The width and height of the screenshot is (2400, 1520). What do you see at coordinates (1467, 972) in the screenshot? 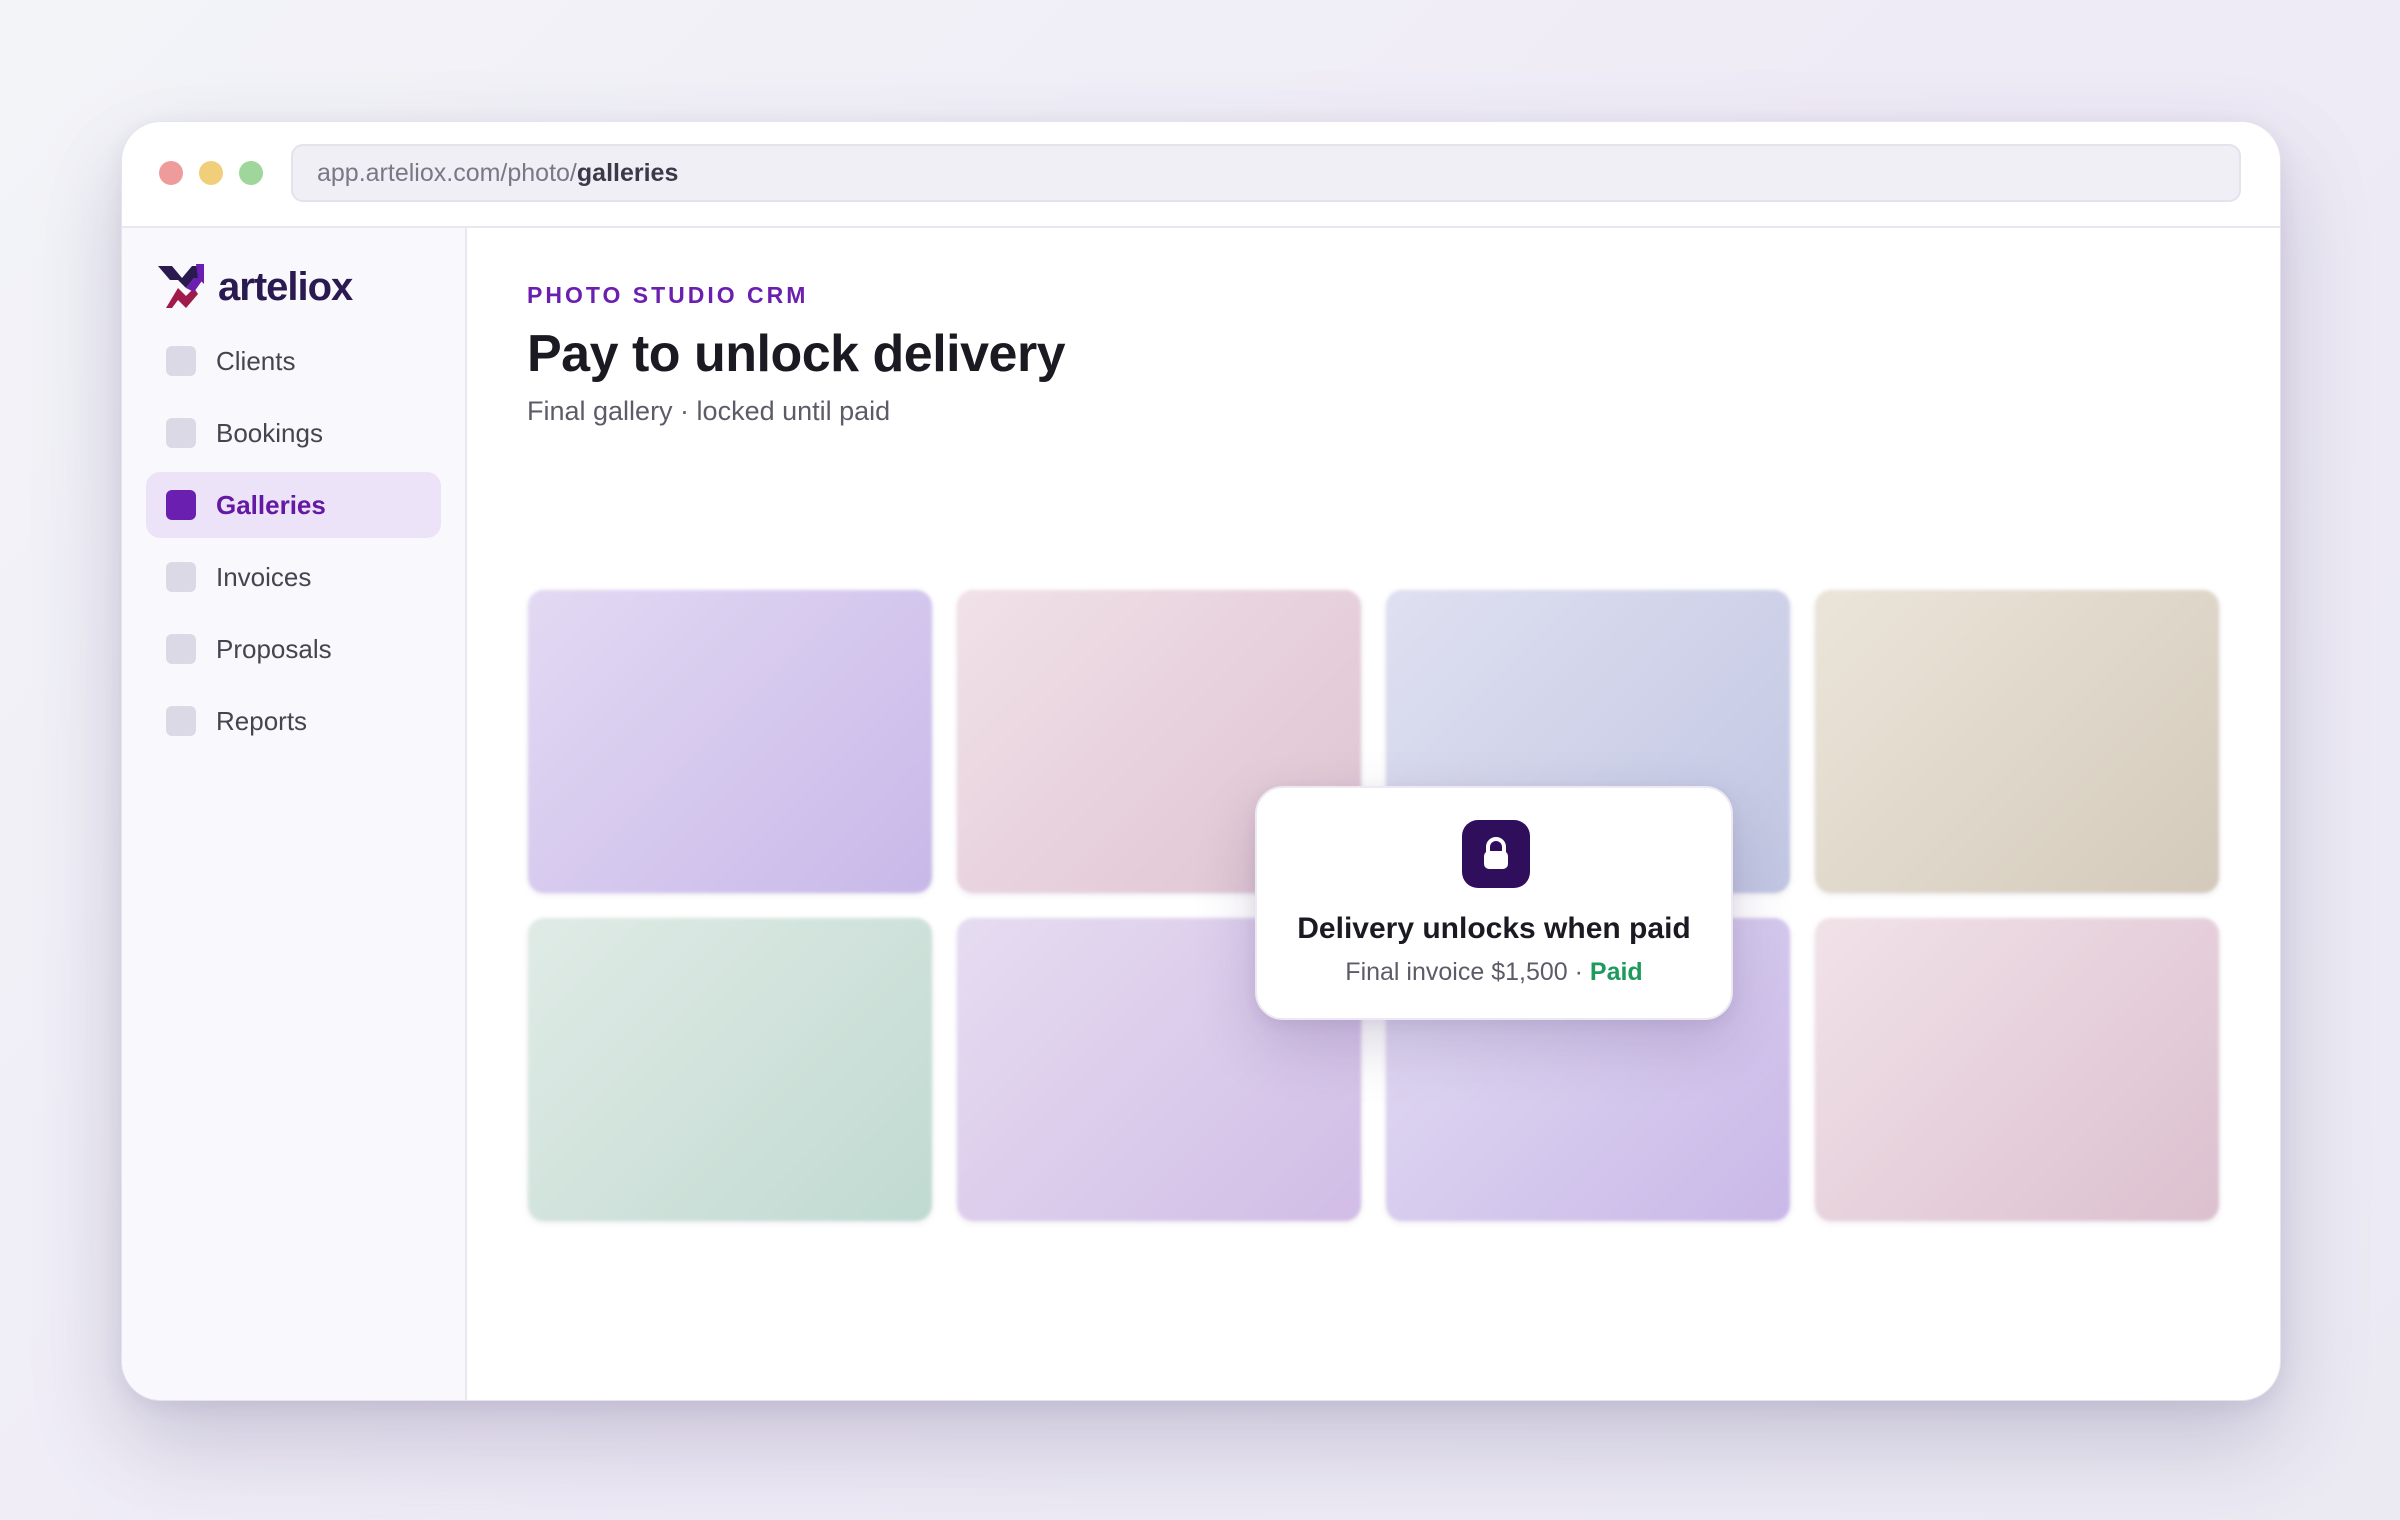
I see `invoice-text: Final invoice $1,500 ·` at bounding box center [1467, 972].